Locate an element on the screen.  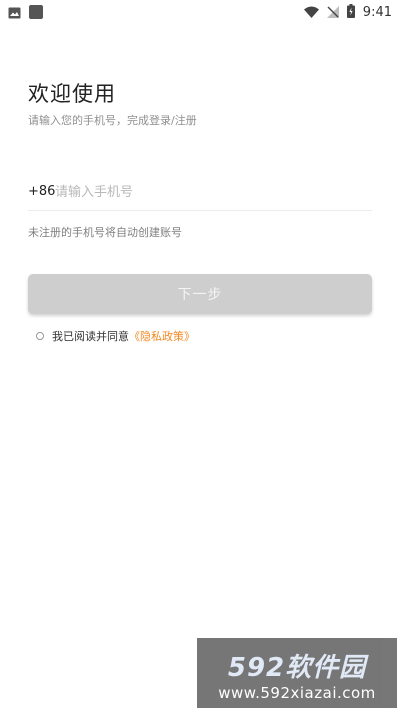
phone-hint: 未注册的手机号将自动创建账号 is located at coordinates (105, 232).